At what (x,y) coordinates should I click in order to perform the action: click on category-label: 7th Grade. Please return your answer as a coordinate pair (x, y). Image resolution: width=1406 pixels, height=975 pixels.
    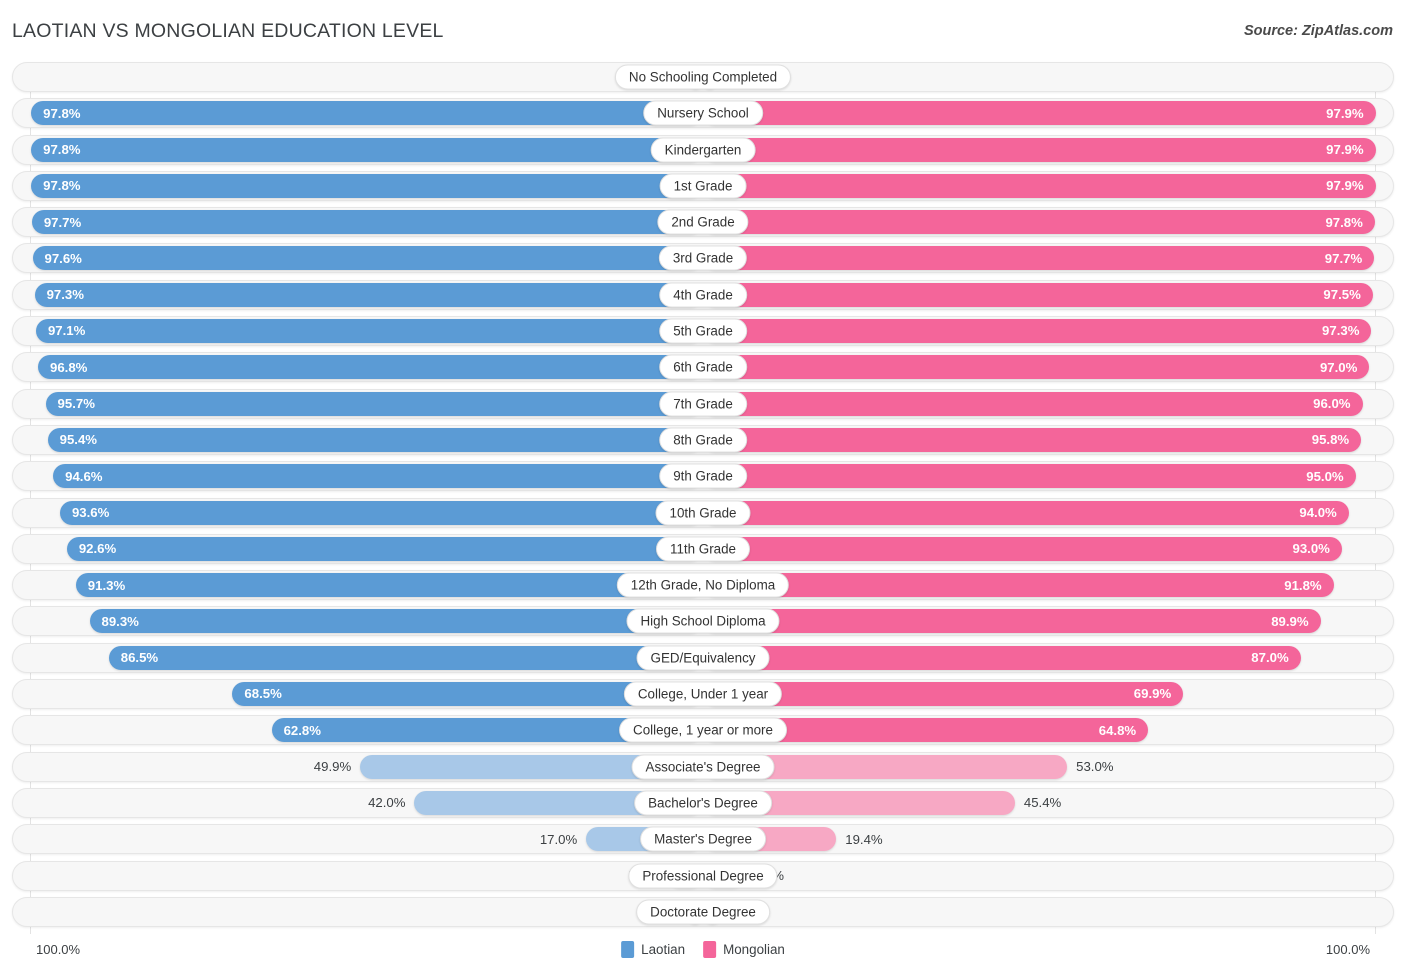
    Looking at the image, I should click on (703, 404).